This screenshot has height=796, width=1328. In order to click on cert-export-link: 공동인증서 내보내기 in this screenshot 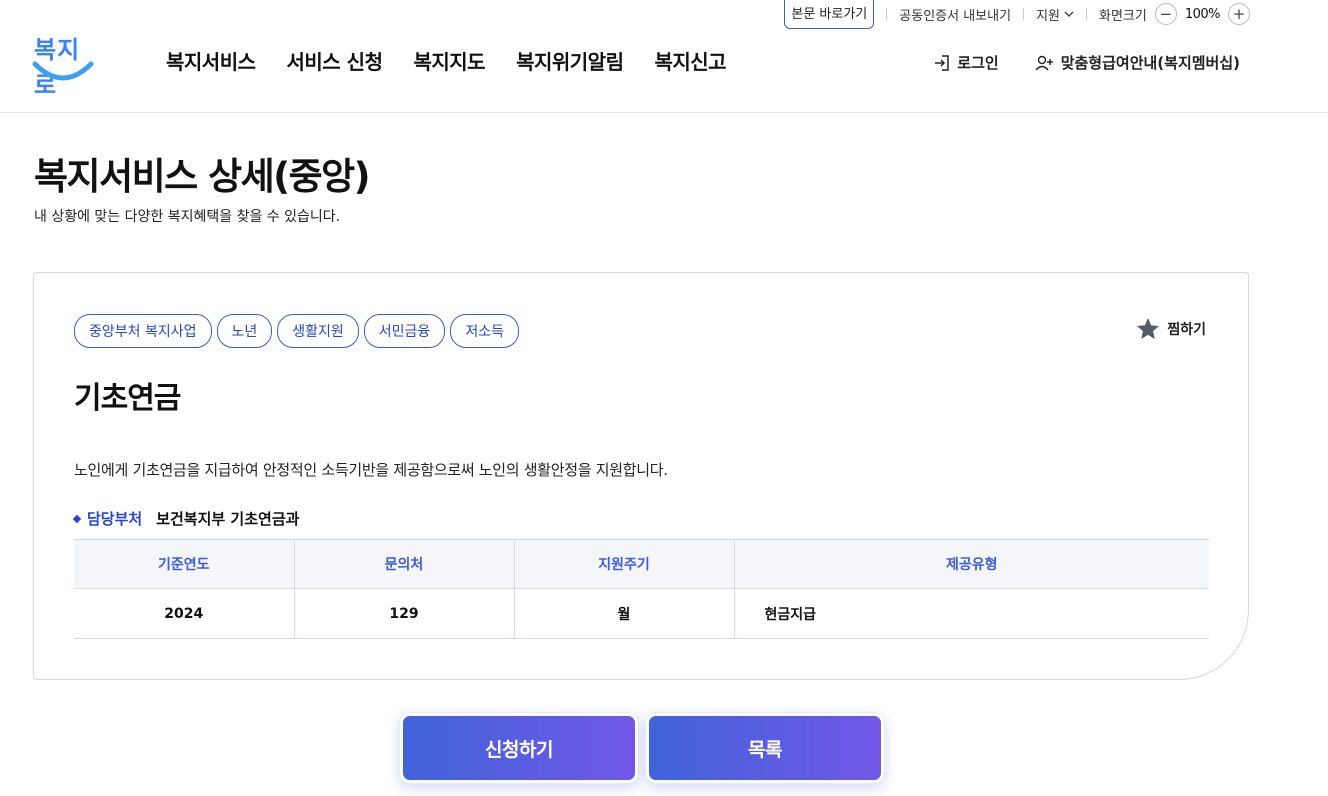, I will do `click(955, 14)`.